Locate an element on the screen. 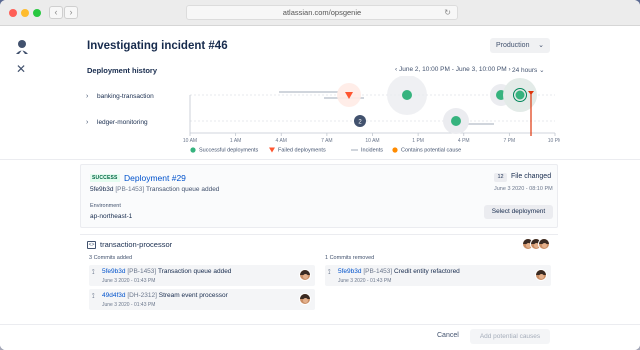  add-potential-causes-button: Add potential causes is located at coordinates (510, 336).